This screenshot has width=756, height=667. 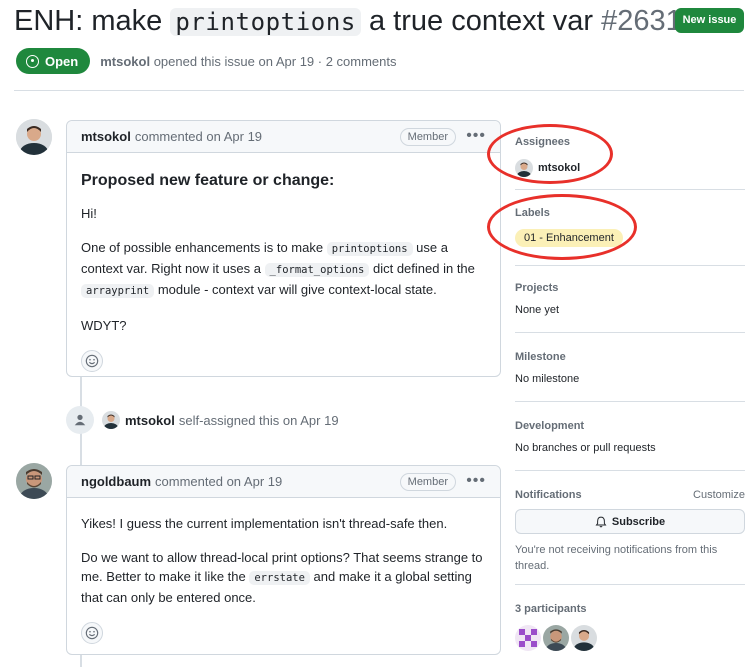 What do you see at coordinates (537, 310) in the screenshot?
I see `projects-value: None yet` at bounding box center [537, 310].